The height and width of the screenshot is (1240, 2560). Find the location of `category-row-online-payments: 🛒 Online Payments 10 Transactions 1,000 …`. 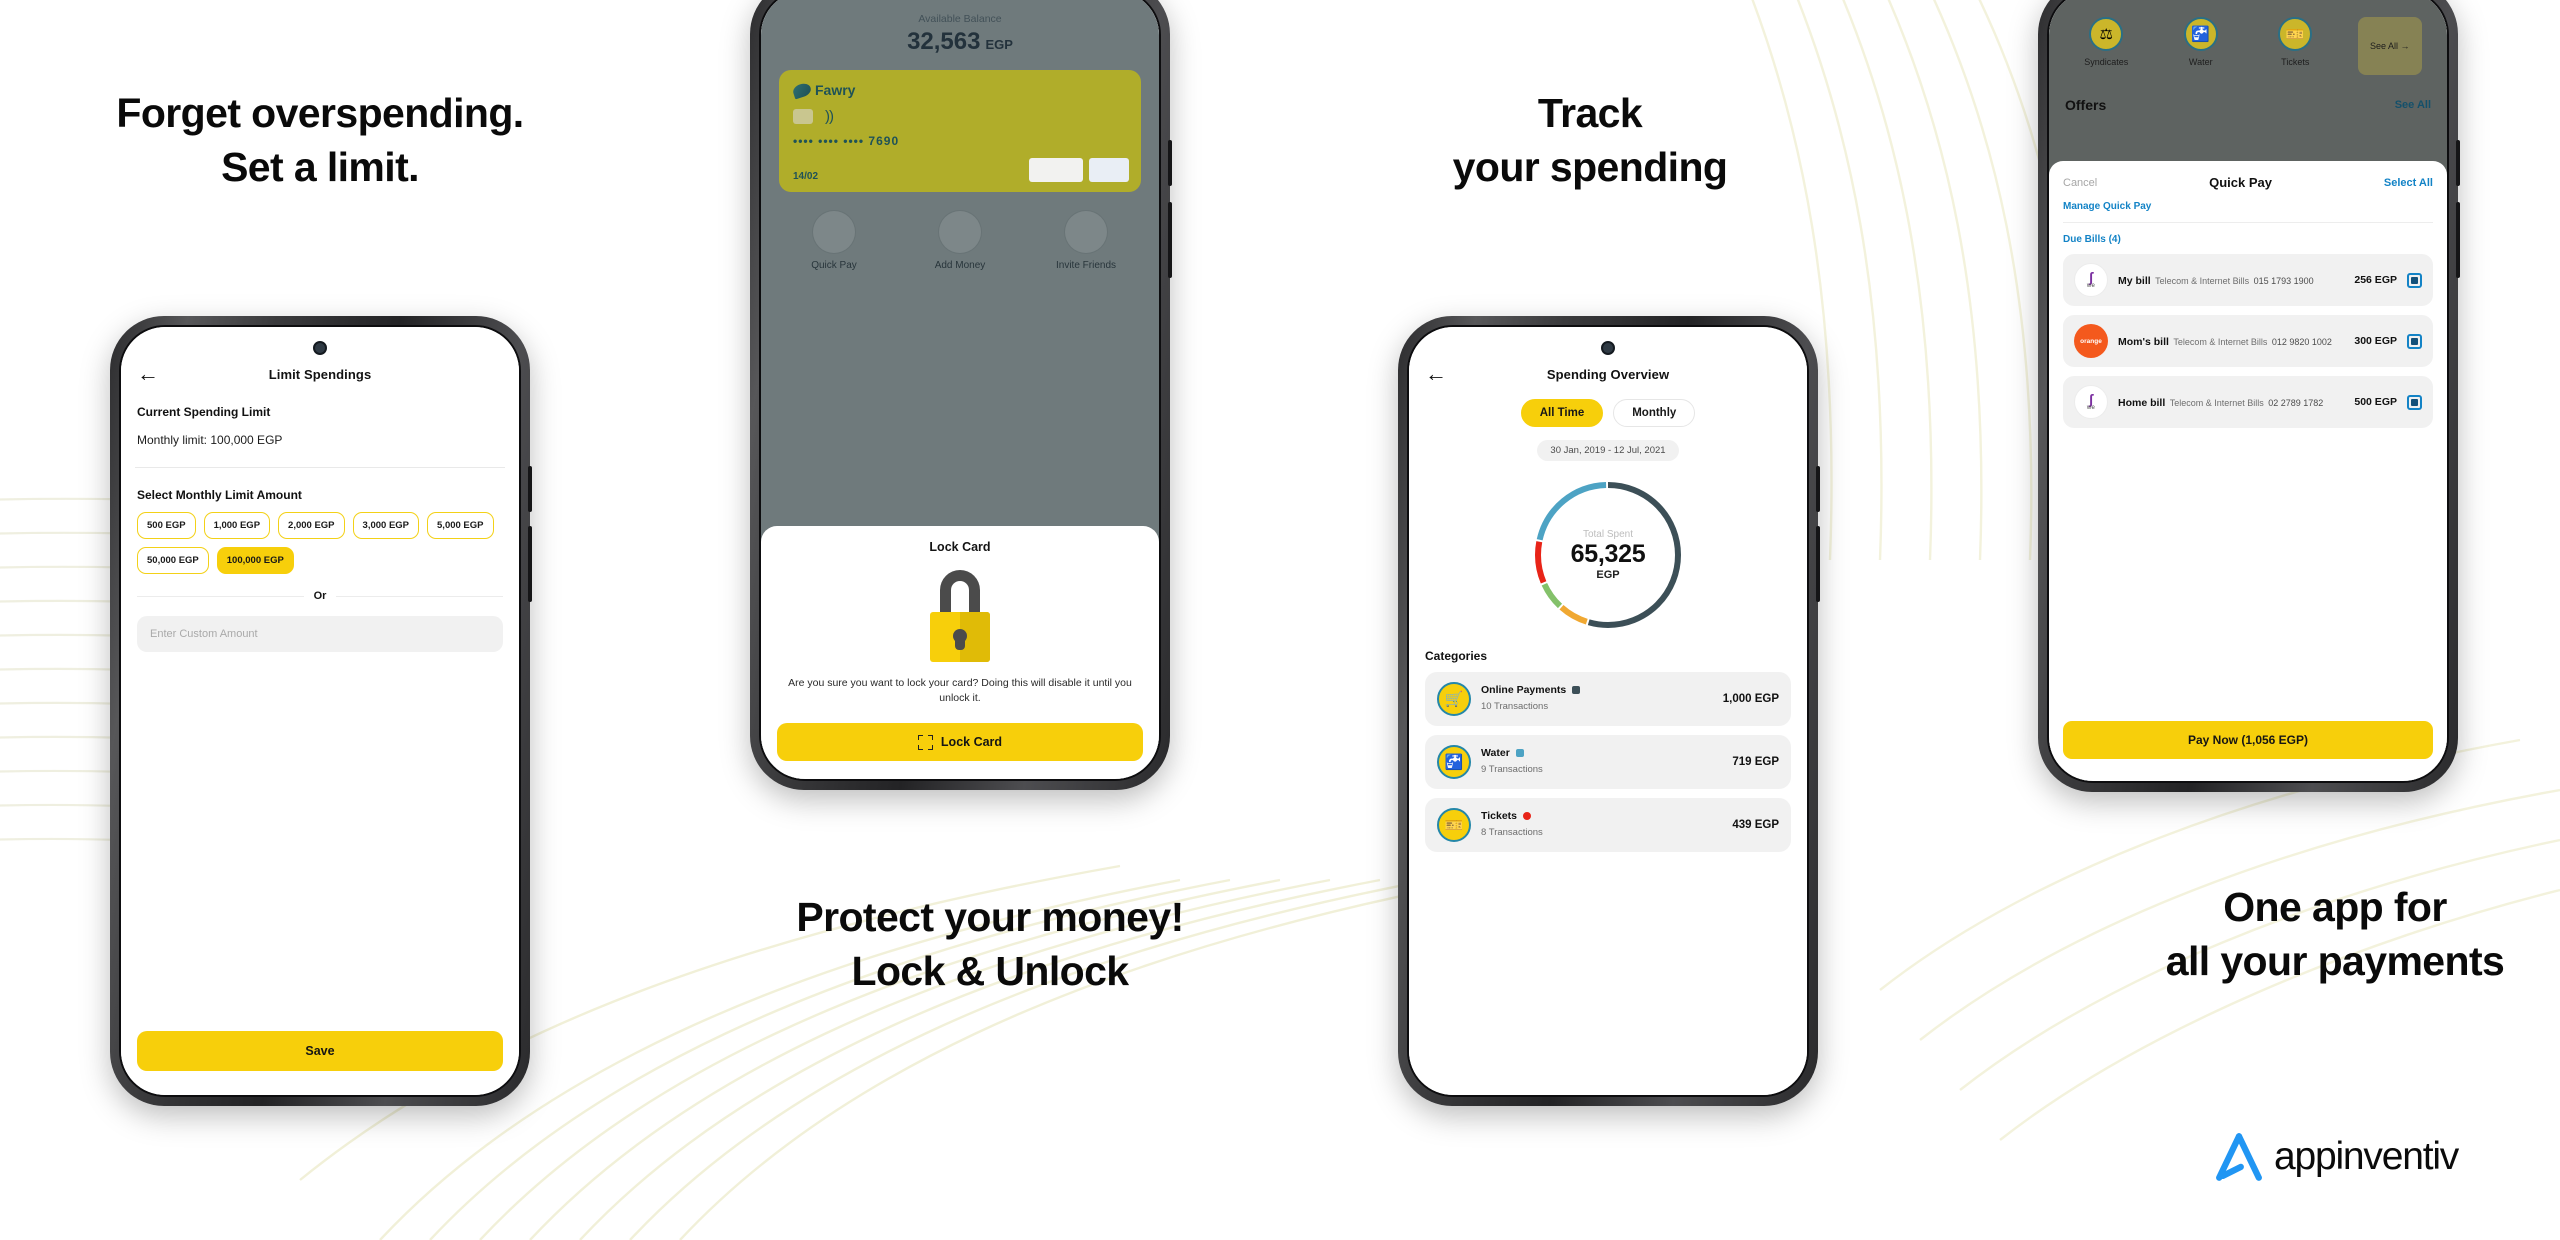

category-row-online-payments: 🛒 Online Payments 10 Transactions 1,000 … is located at coordinates (1608, 699).